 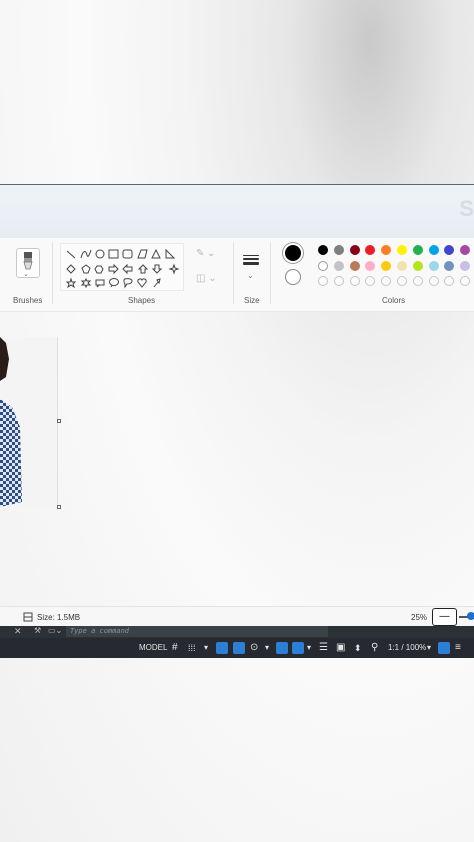 What do you see at coordinates (298, 648) in the screenshot?
I see `object-snap-icon` at bounding box center [298, 648].